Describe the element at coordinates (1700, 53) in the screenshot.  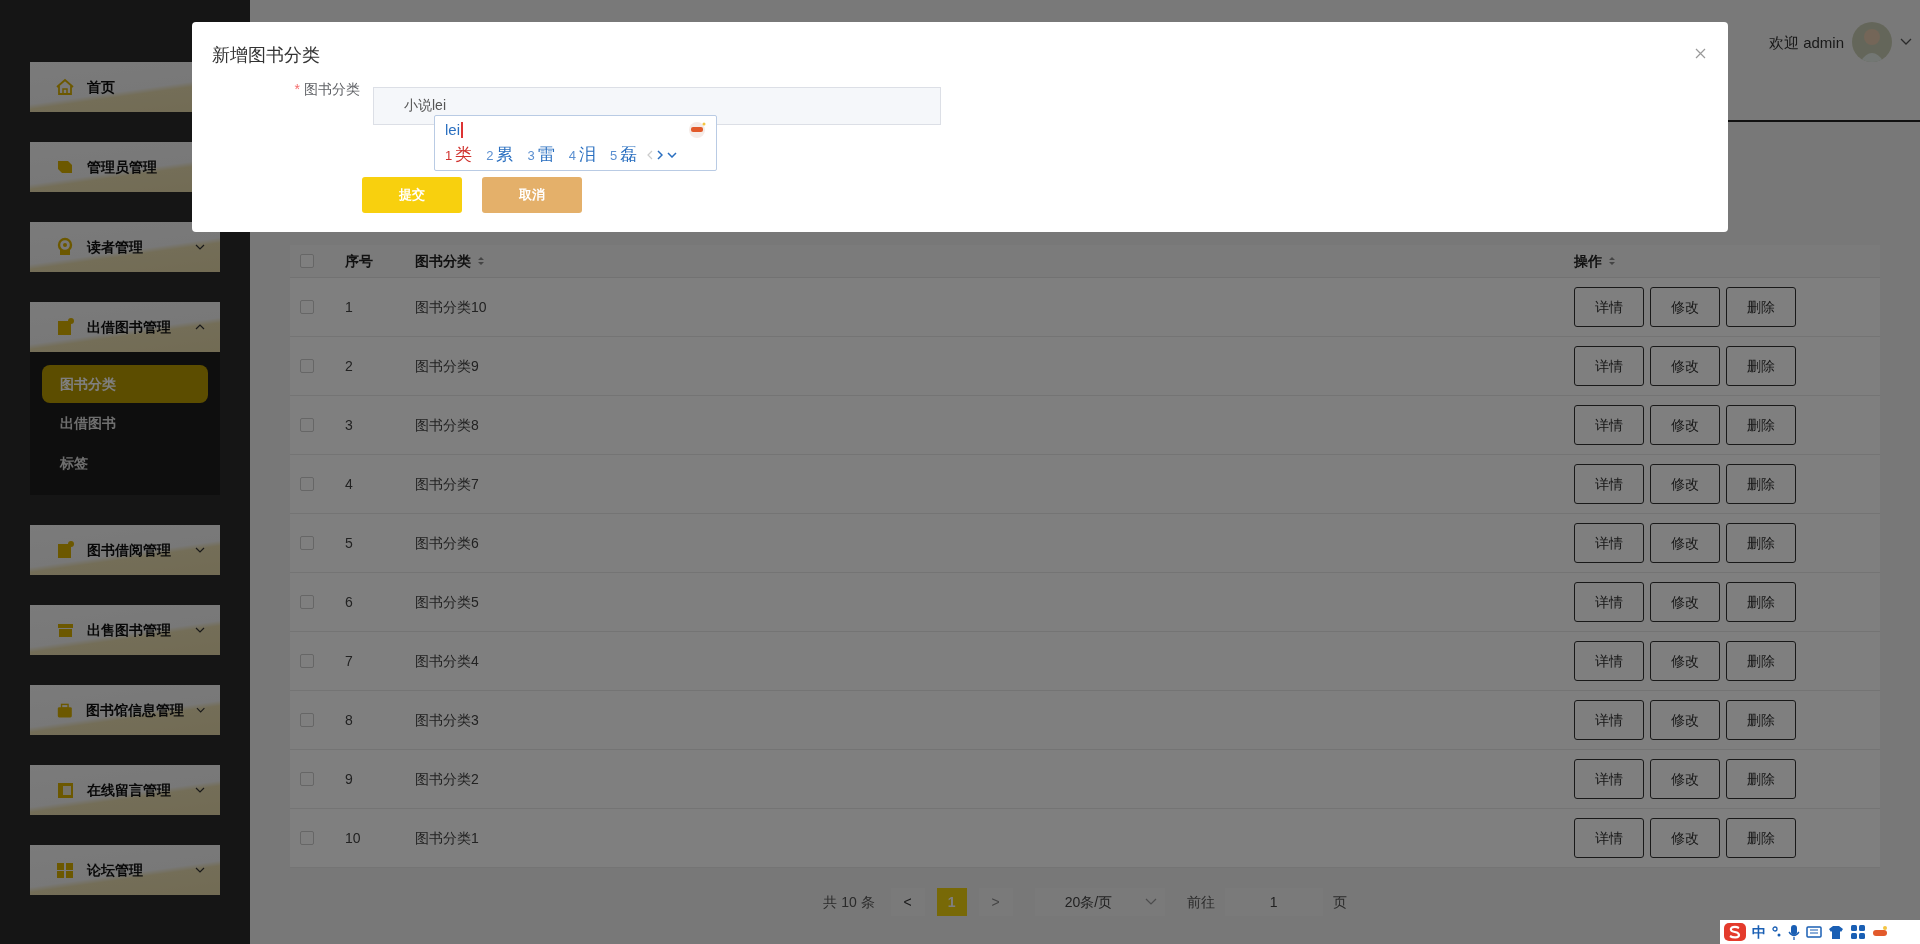
I see `close-icon` at that location.